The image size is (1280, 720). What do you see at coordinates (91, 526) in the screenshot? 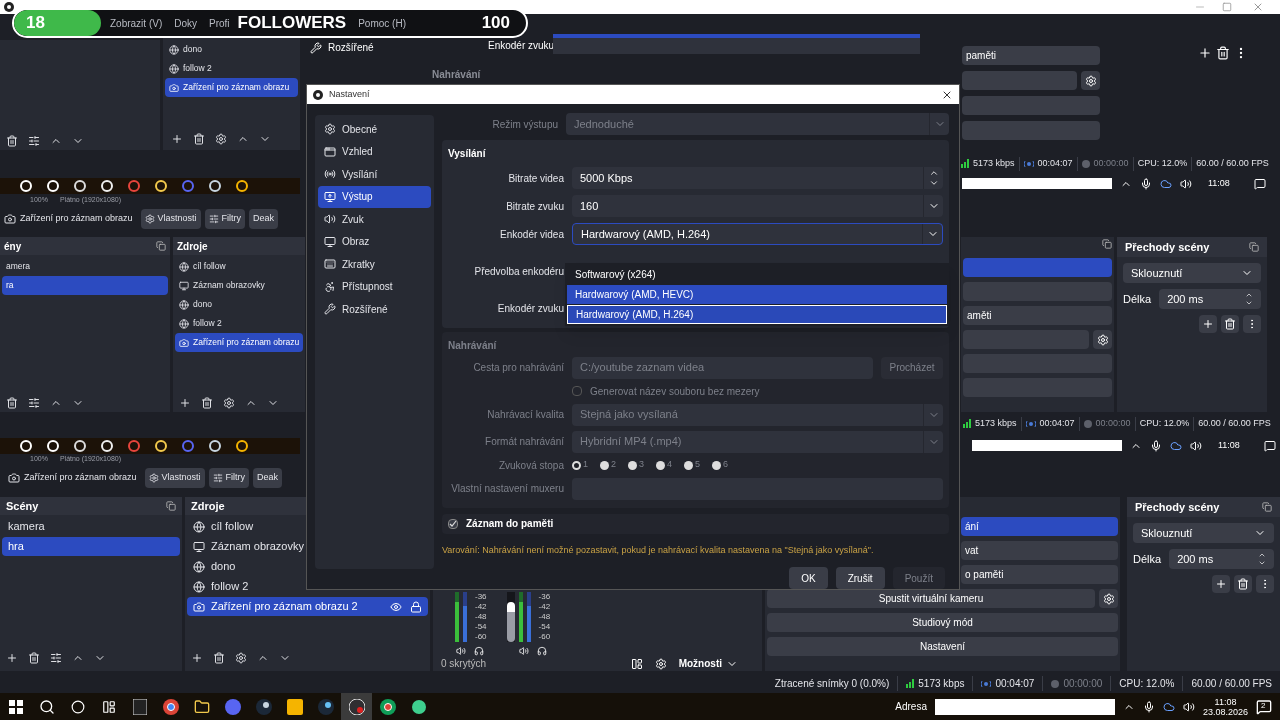
I see `list-item: kamera` at bounding box center [91, 526].